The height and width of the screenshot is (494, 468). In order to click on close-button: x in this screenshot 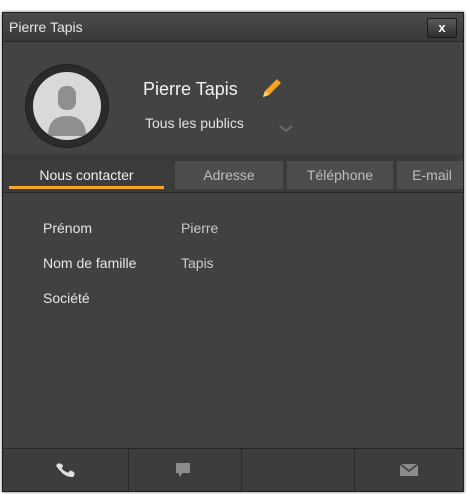, I will do `click(442, 28)`.